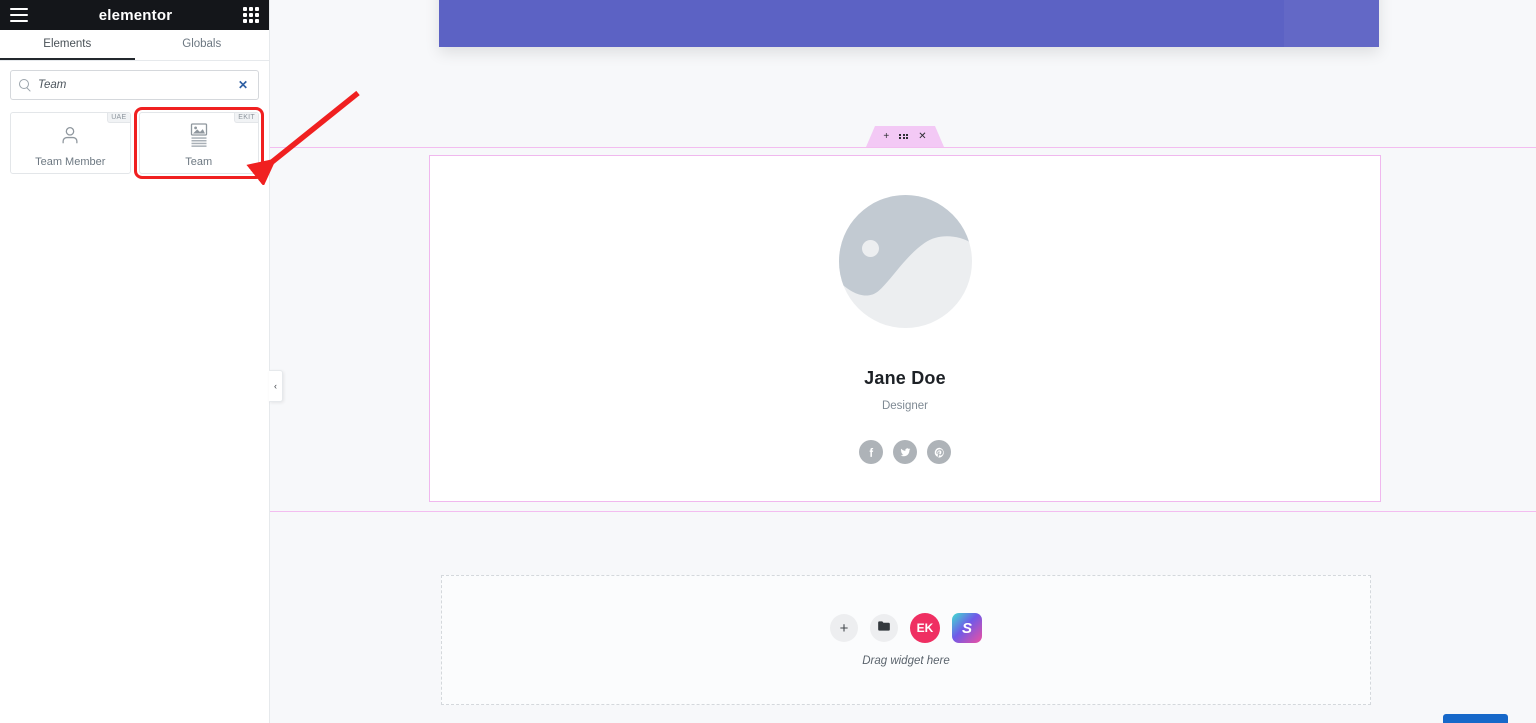 This screenshot has height=723, width=1536. I want to click on panel-tabs: Elements Globals, so click(134, 45).